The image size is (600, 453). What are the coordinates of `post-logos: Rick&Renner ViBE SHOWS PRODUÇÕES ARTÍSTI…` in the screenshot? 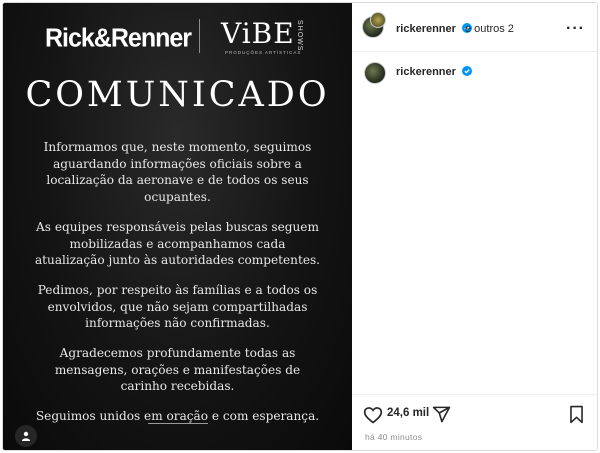 It's located at (177, 38).